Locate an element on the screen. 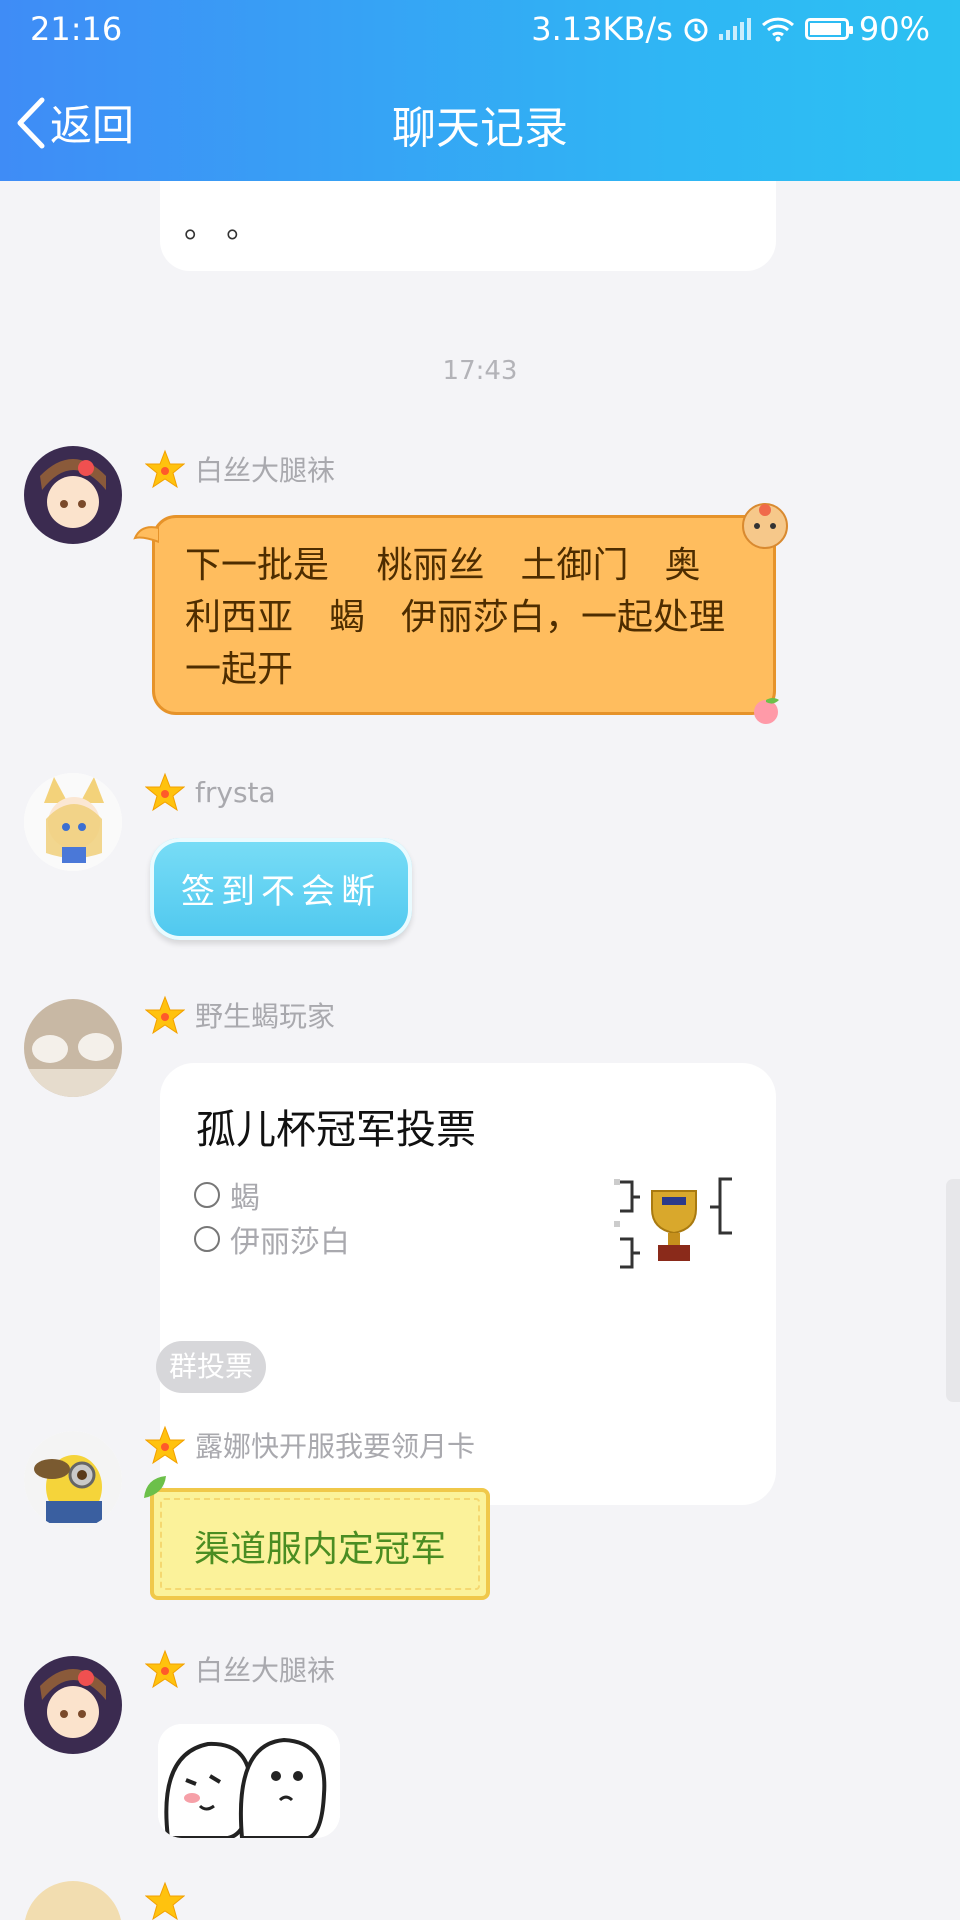  previous-message-bubble: 。 。 is located at coordinates (468, 226).